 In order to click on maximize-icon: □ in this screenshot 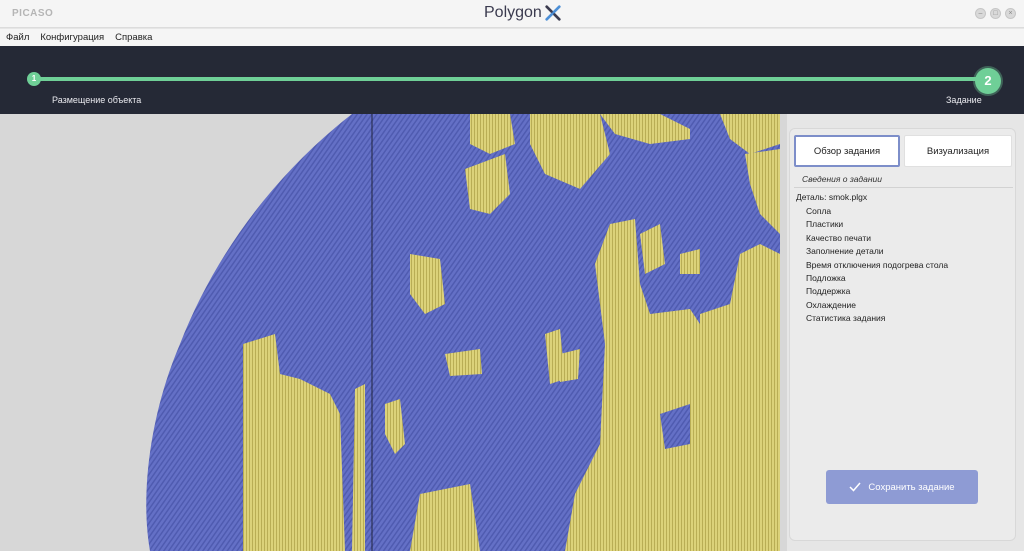, I will do `click(995, 13)`.